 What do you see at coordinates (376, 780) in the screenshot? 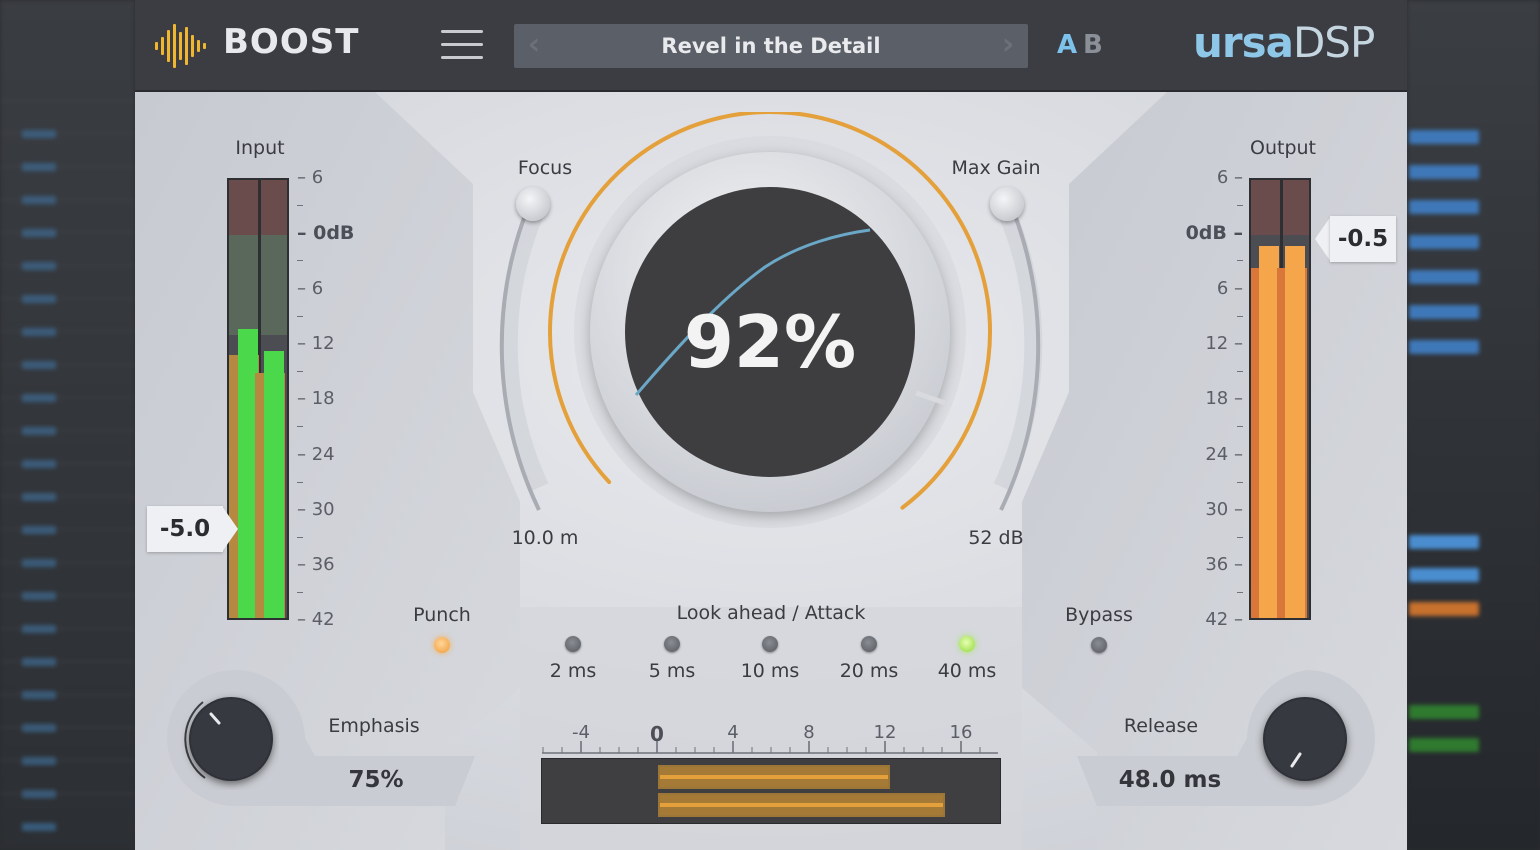
I see `emphasis-value: 75%` at bounding box center [376, 780].